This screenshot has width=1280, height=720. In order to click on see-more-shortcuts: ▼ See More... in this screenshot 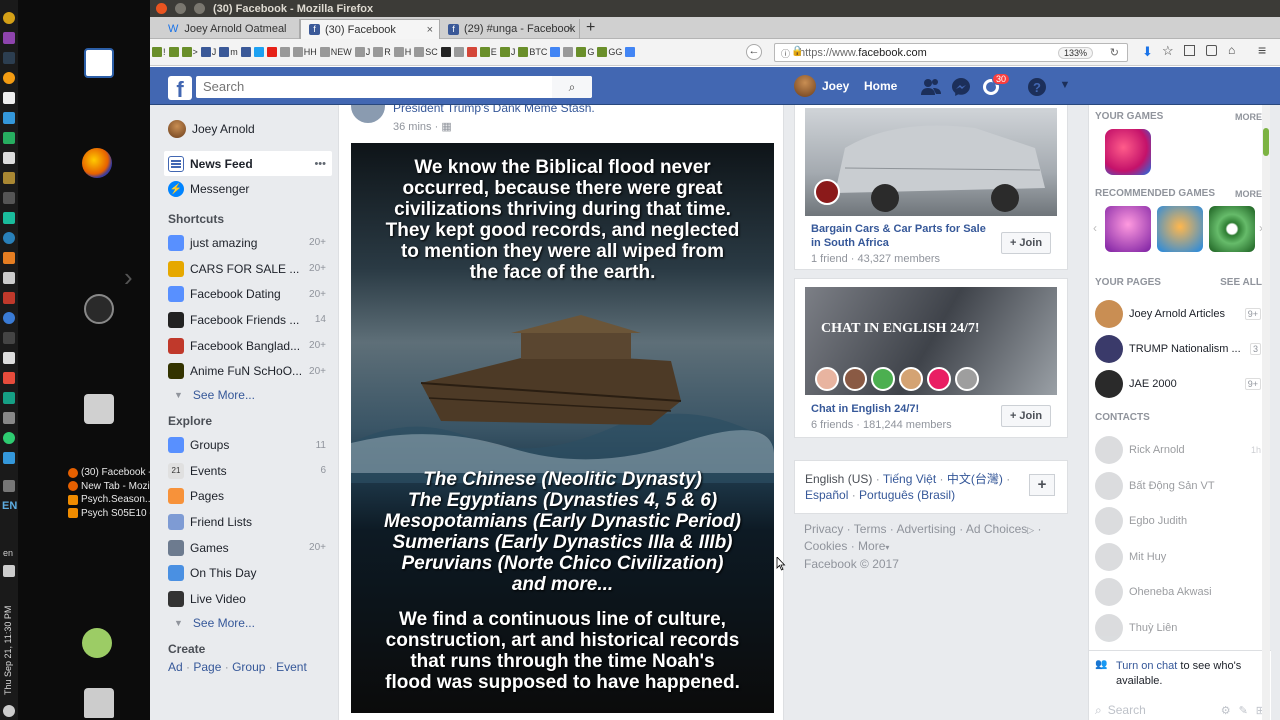, I will do `click(248, 395)`.